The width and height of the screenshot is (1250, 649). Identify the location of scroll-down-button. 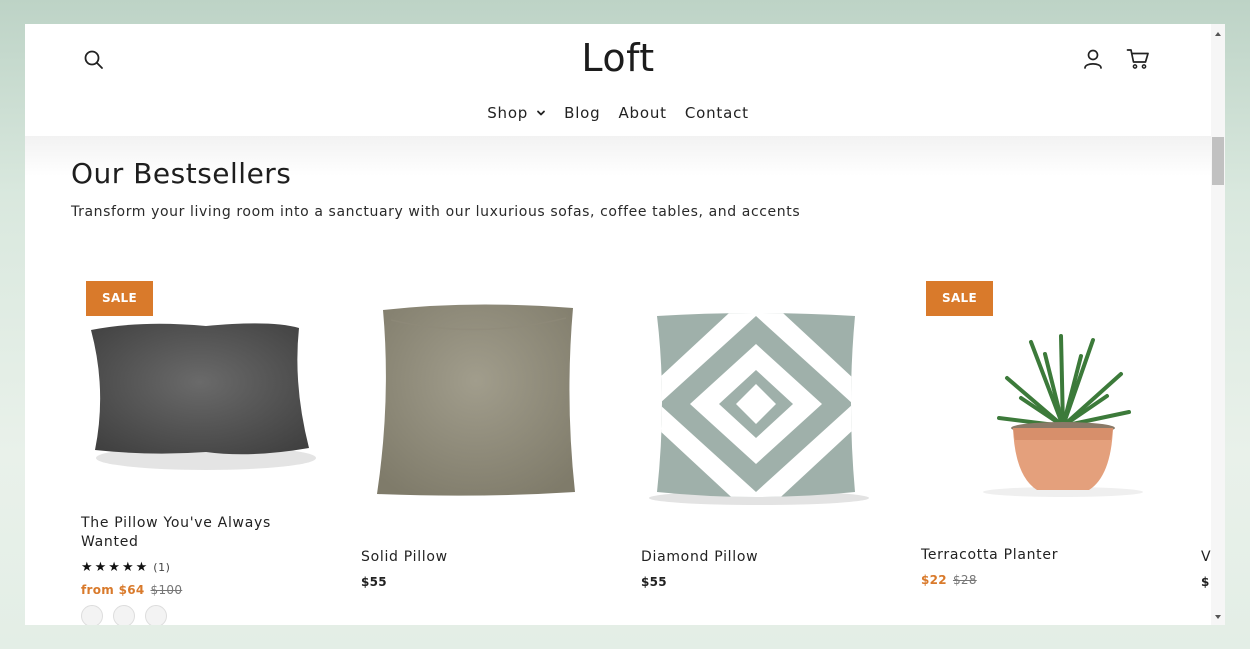
(1218, 616).